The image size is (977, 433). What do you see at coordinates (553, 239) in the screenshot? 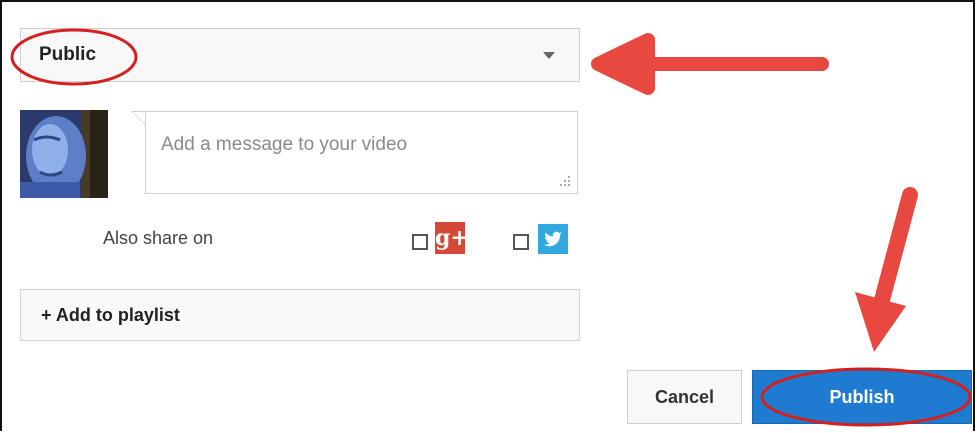
I see `twitter-icon` at bounding box center [553, 239].